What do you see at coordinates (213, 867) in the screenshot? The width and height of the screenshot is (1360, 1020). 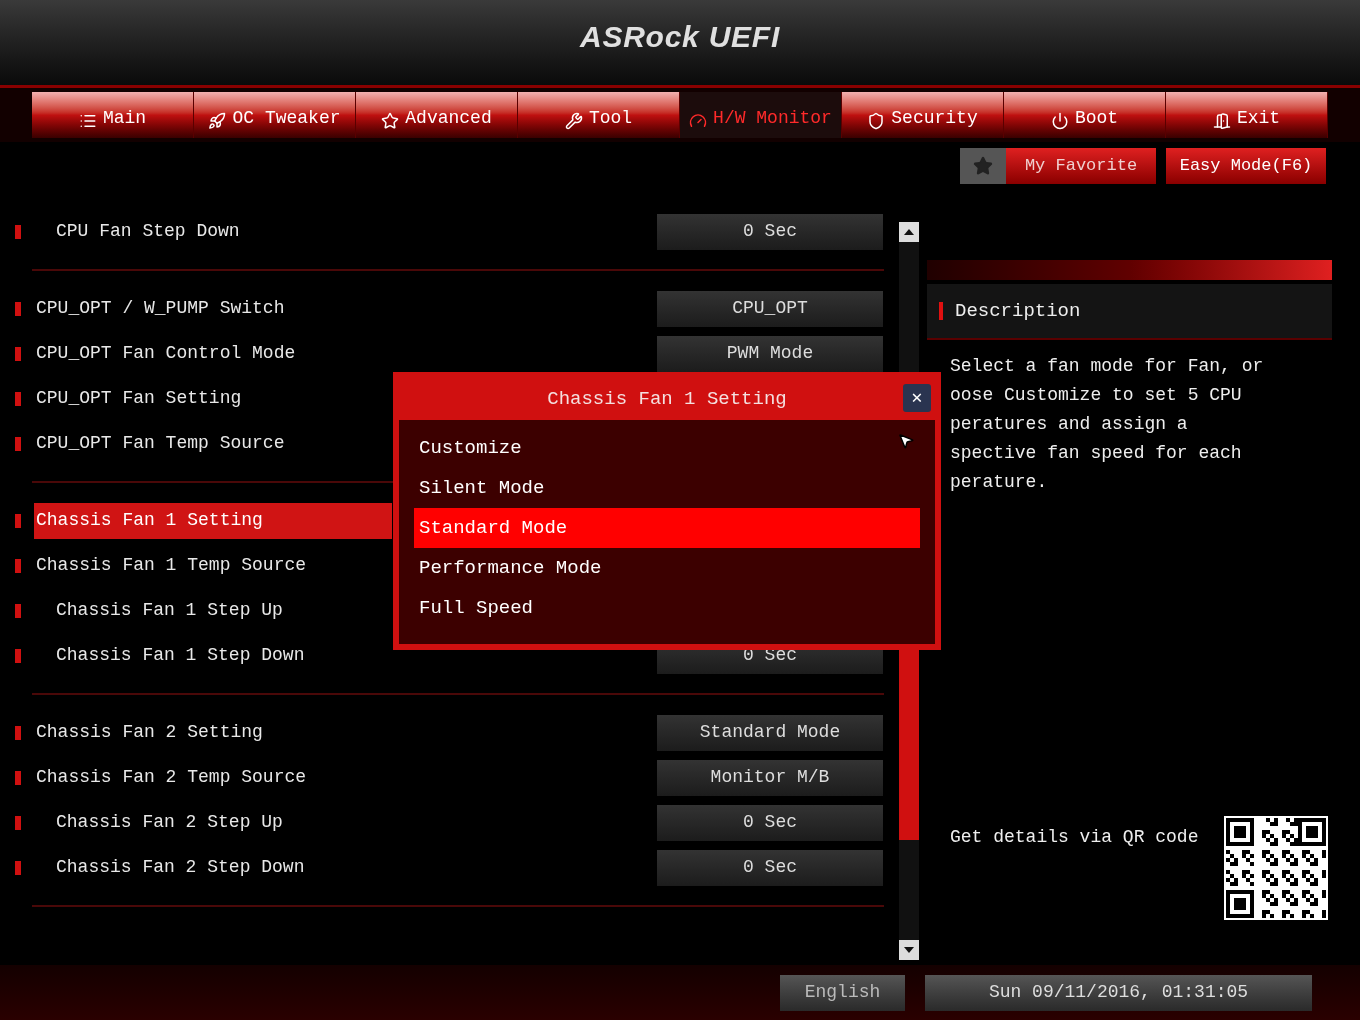 I see `setting-label: Chassis Fan 2 Step Down` at bounding box center [213, 867].